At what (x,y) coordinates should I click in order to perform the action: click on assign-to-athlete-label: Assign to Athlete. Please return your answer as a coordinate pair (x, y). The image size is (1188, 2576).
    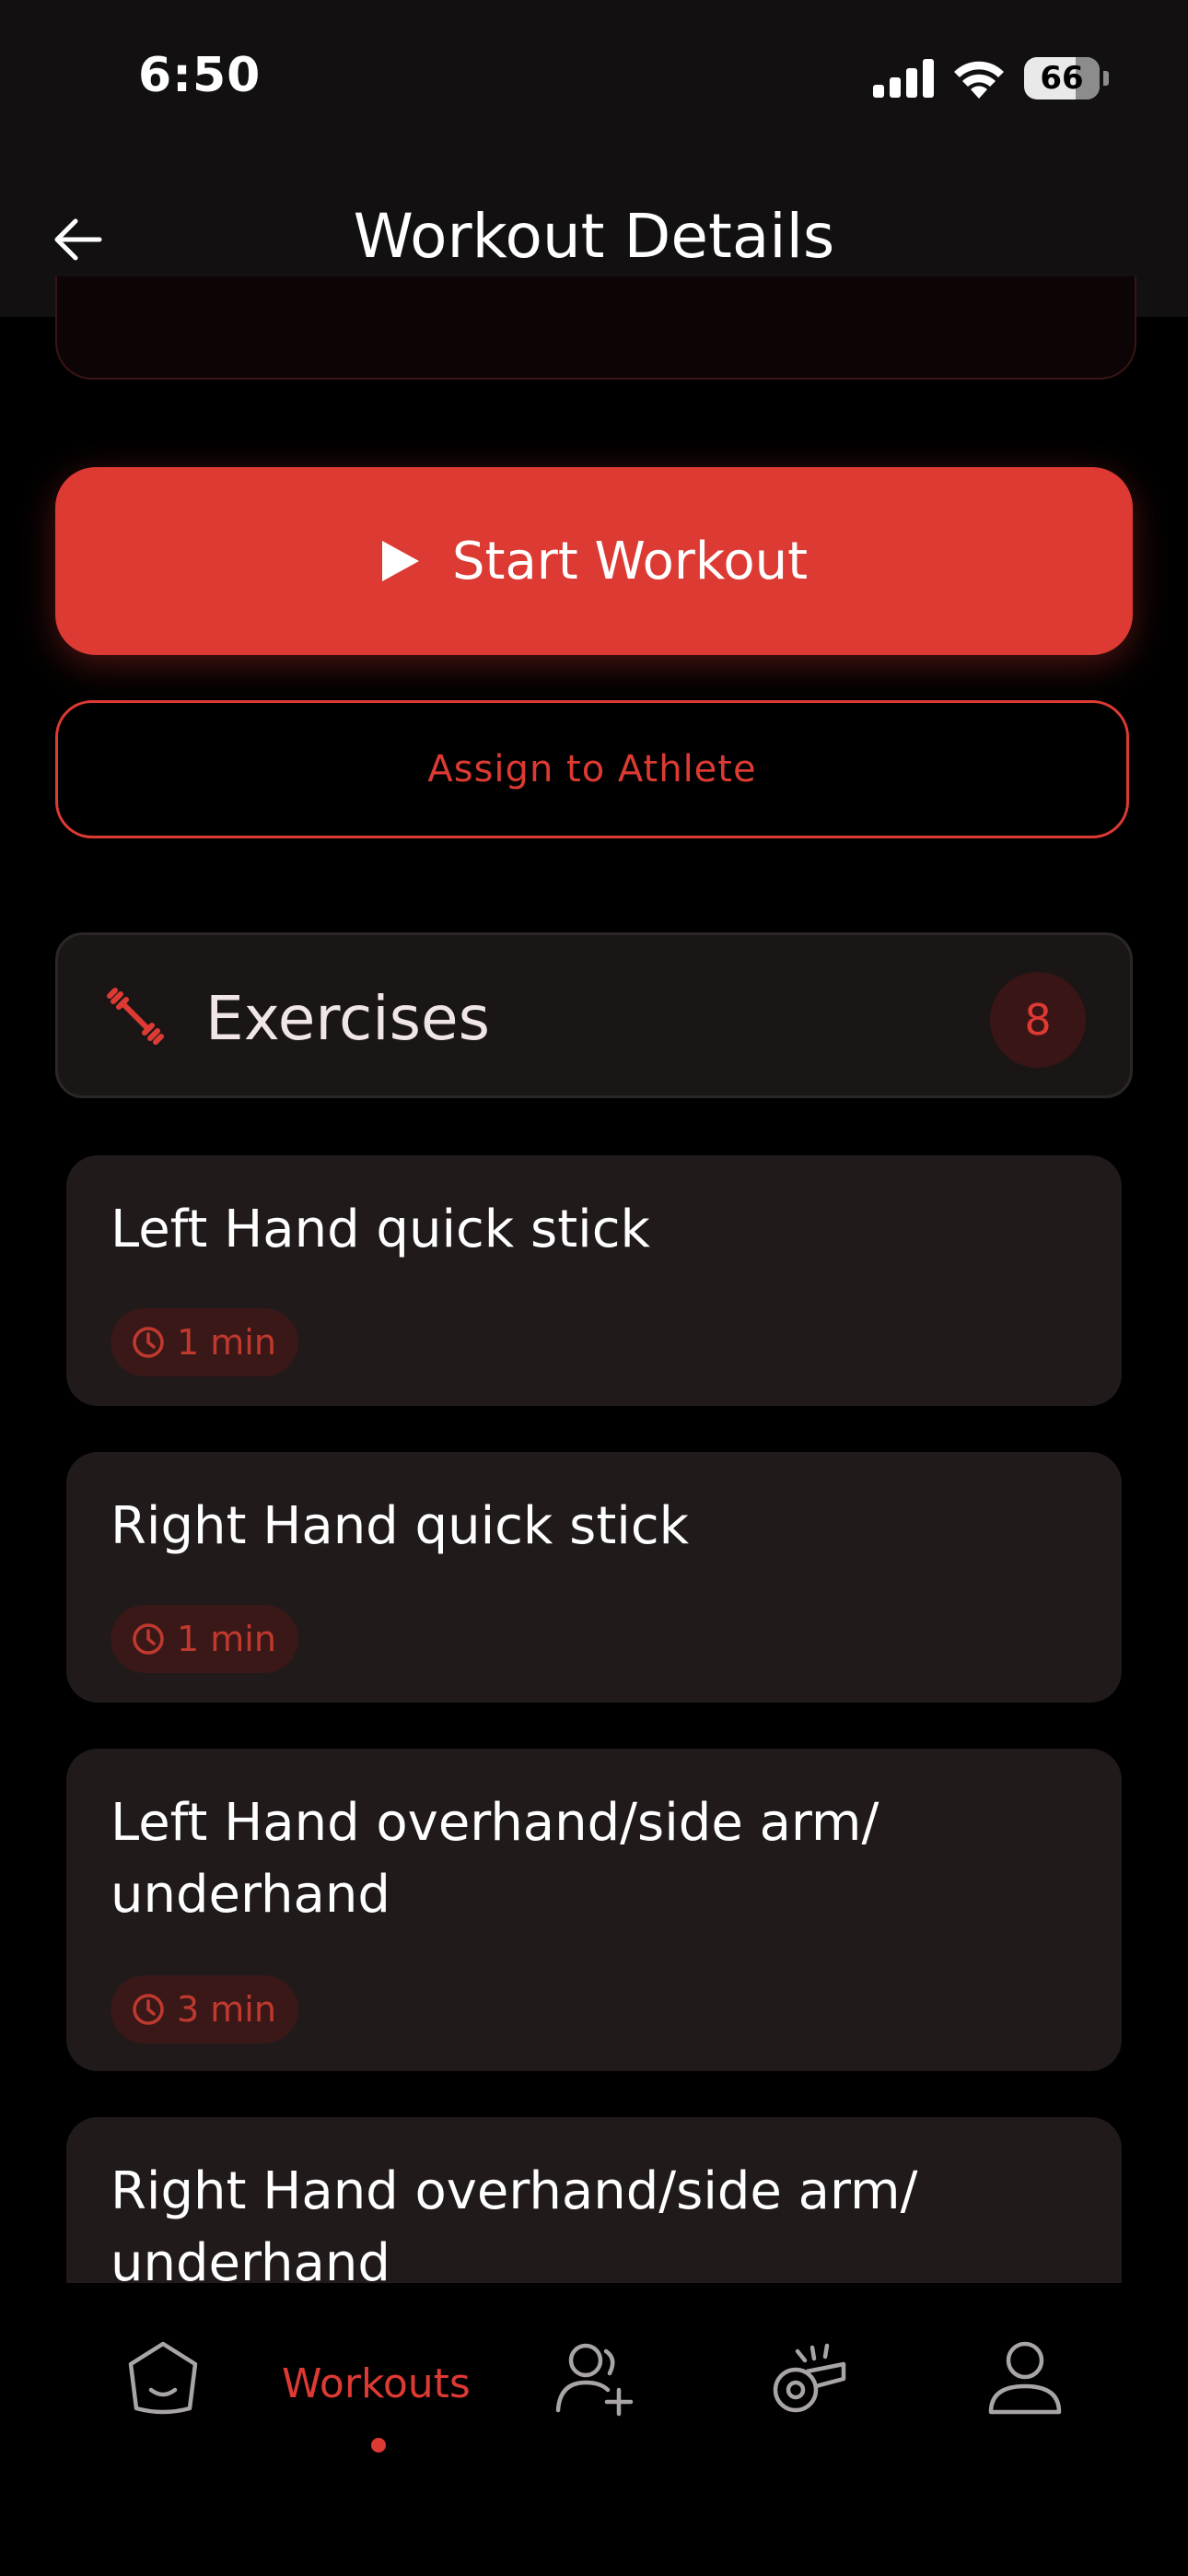
    Looking at the image, I should click on (592, 769).